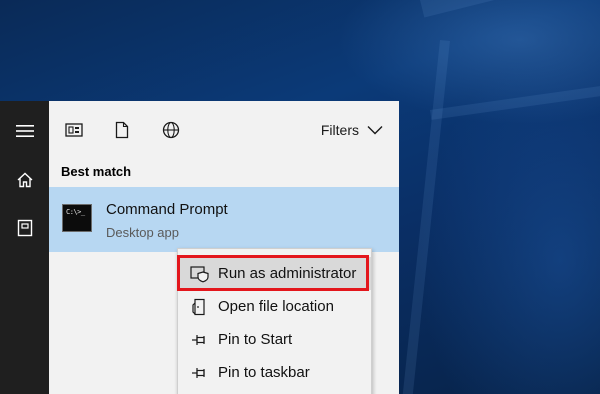  I want to click on shield-icon, so click(200, 274).